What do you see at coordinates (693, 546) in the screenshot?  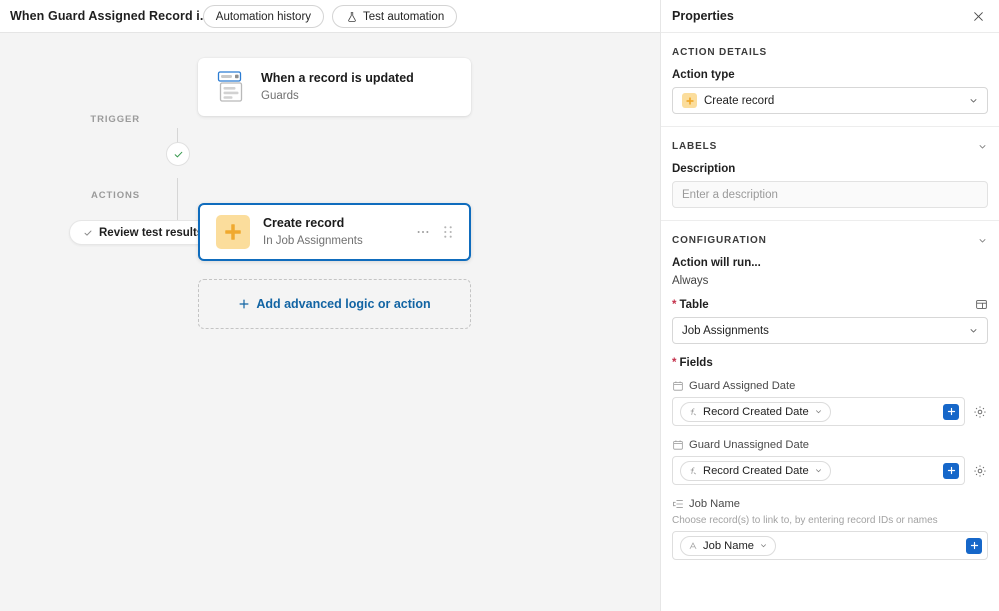 I see `text-field-icon` at bounding box center [693, 546].